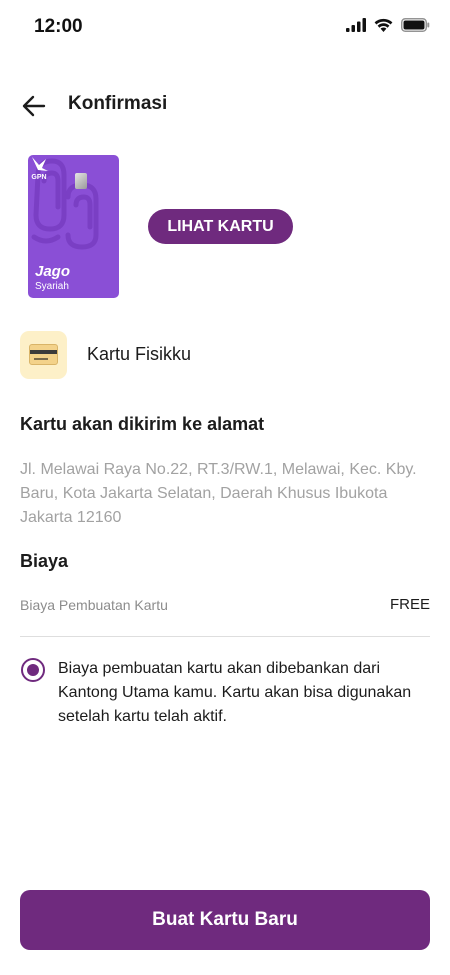 This screenshot has height=975, width=450. I want to click on card-preview: Jago Syariah GPN, so click(73, 226).